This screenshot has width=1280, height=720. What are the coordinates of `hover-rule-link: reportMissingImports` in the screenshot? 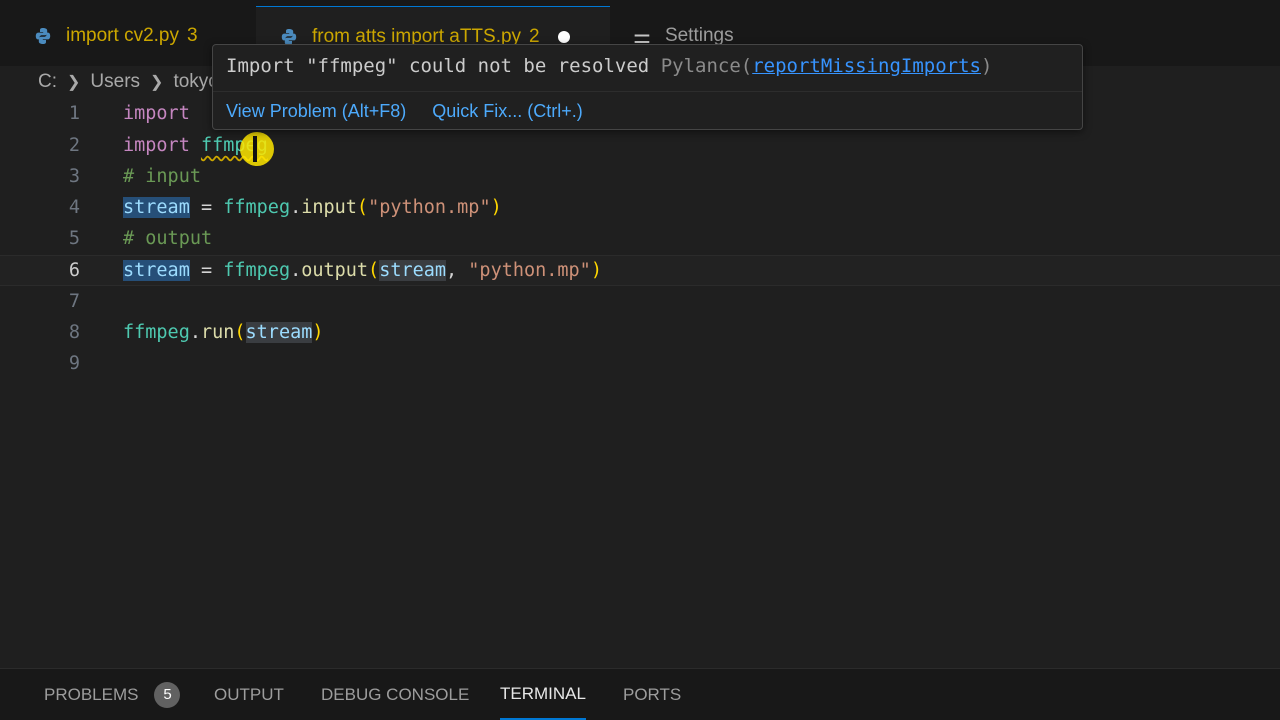 It's located at (866, 66).